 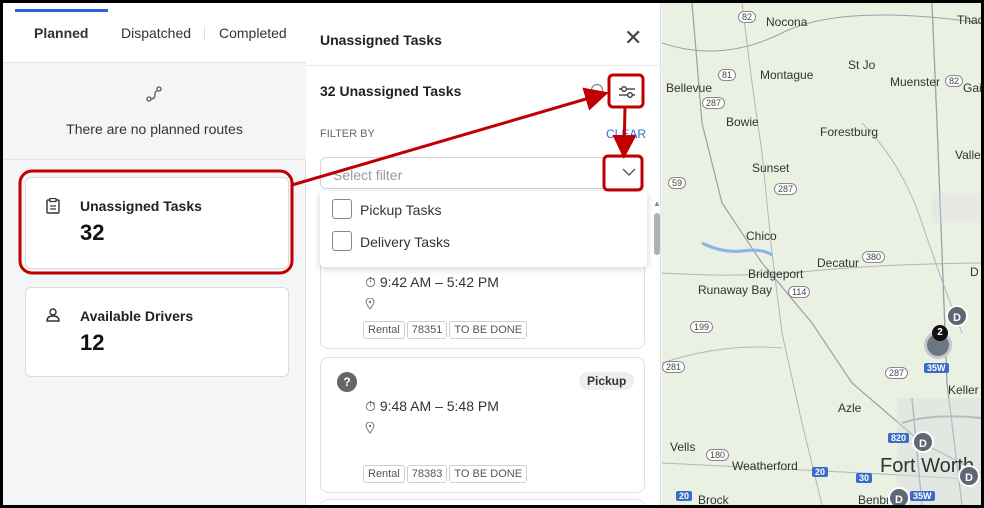 What do you see at coordinates (368, 175) in the screenshot?
I see `select-placeholder: Select filter` at bounding box center [368, 175].